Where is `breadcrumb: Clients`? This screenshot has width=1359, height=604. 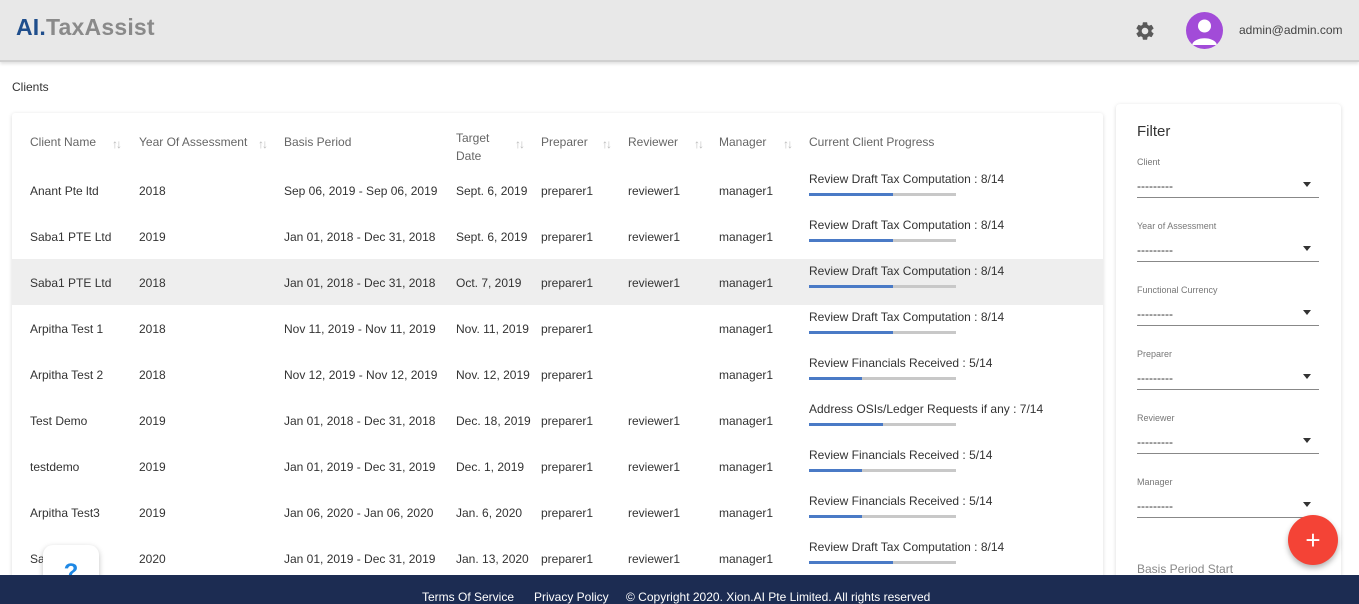
breadcrumb: Clients is located at coordinates (30, 87).